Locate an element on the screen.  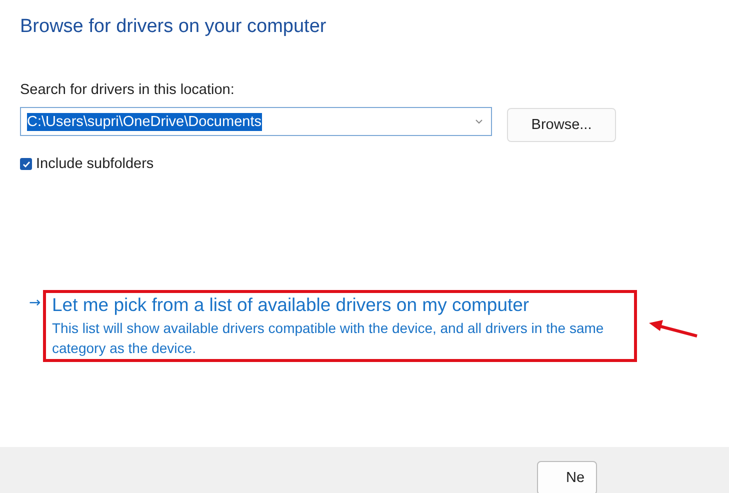
location-label: Search for drivers in this location: is located at coordinates (128, 90).